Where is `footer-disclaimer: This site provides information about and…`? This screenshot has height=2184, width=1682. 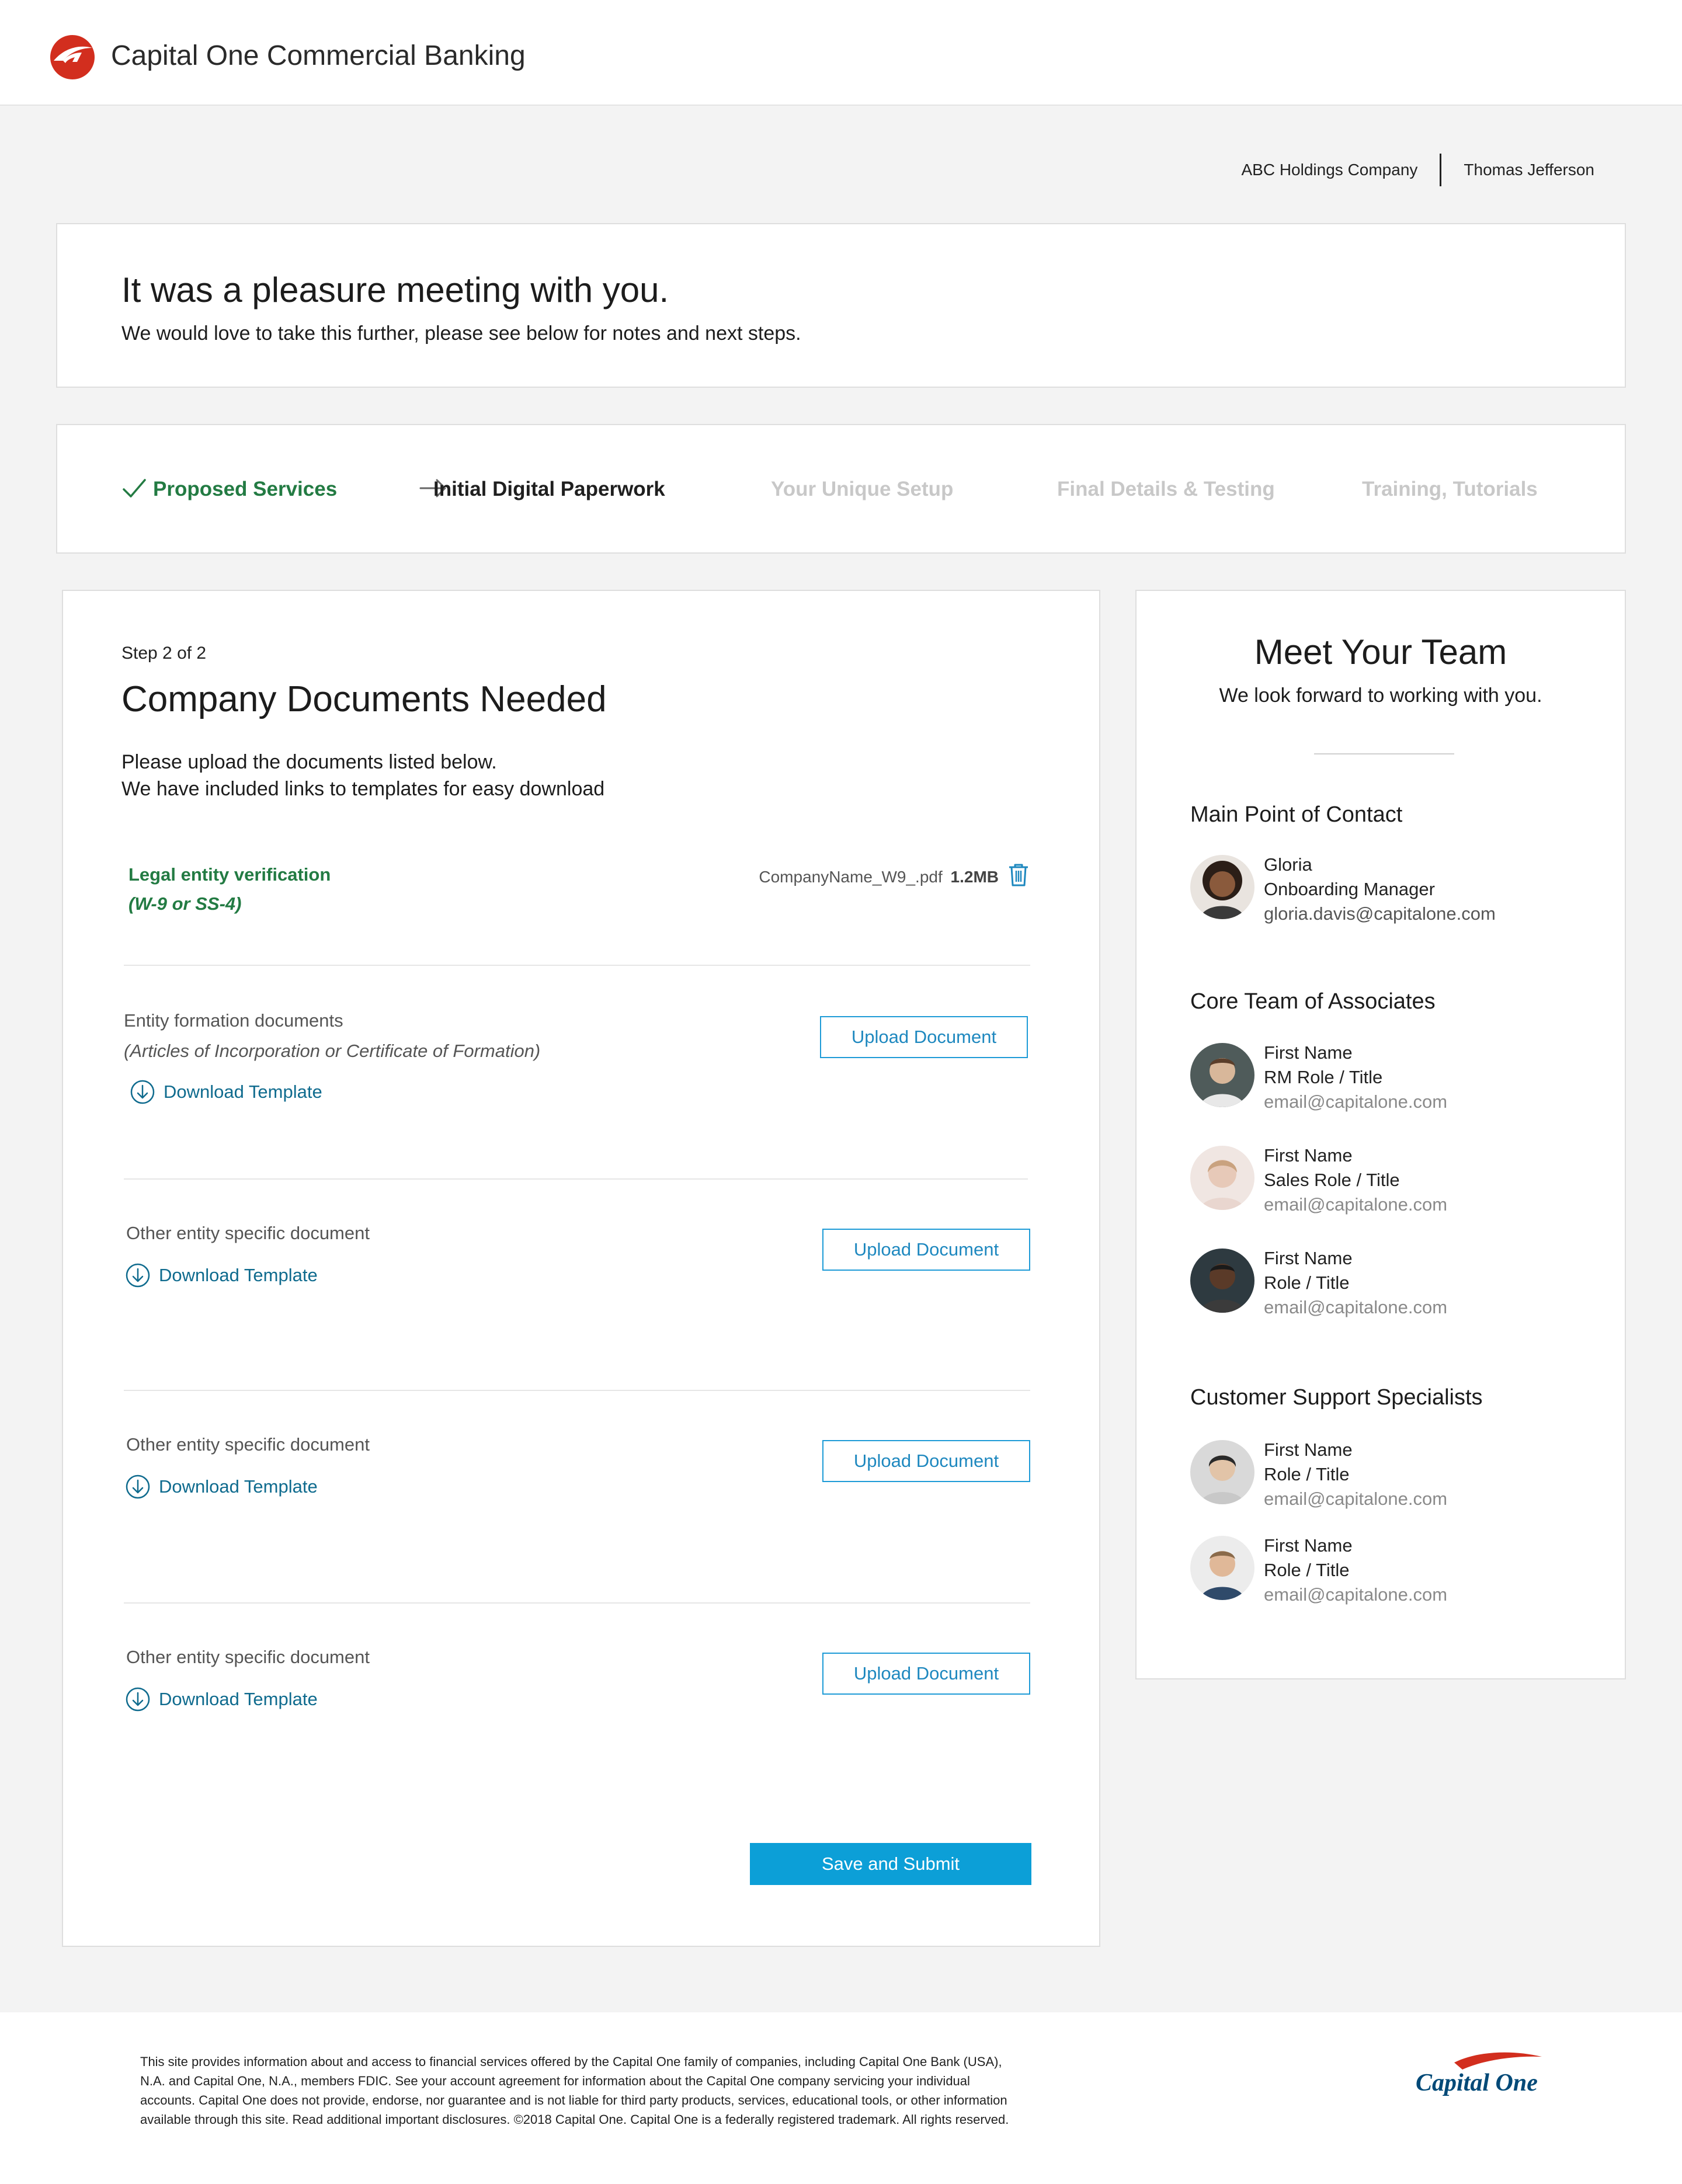
footer-disclaimer: This site provides information about and… is located at coordinates (574, 2090).